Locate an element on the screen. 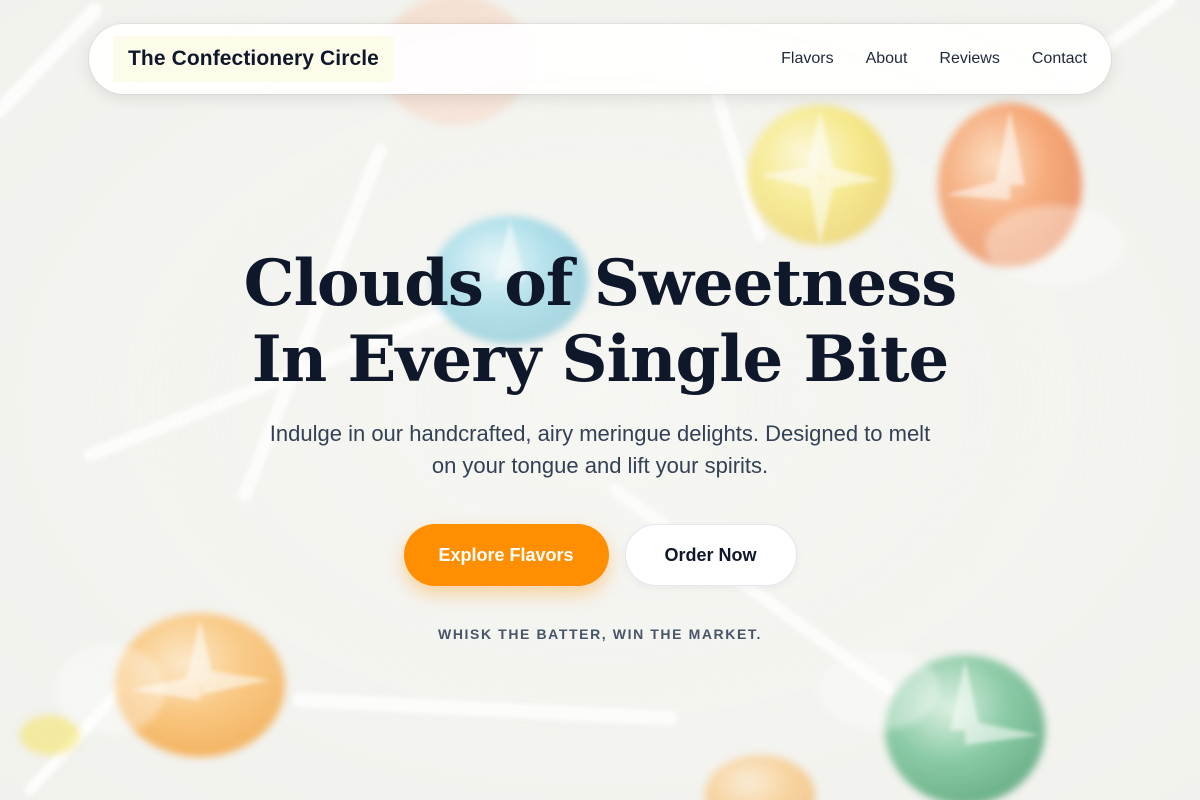 This screenshot has height=800, width=1200. explore-flavors-button: Explore Flavors is located at coordinates (506, 555).